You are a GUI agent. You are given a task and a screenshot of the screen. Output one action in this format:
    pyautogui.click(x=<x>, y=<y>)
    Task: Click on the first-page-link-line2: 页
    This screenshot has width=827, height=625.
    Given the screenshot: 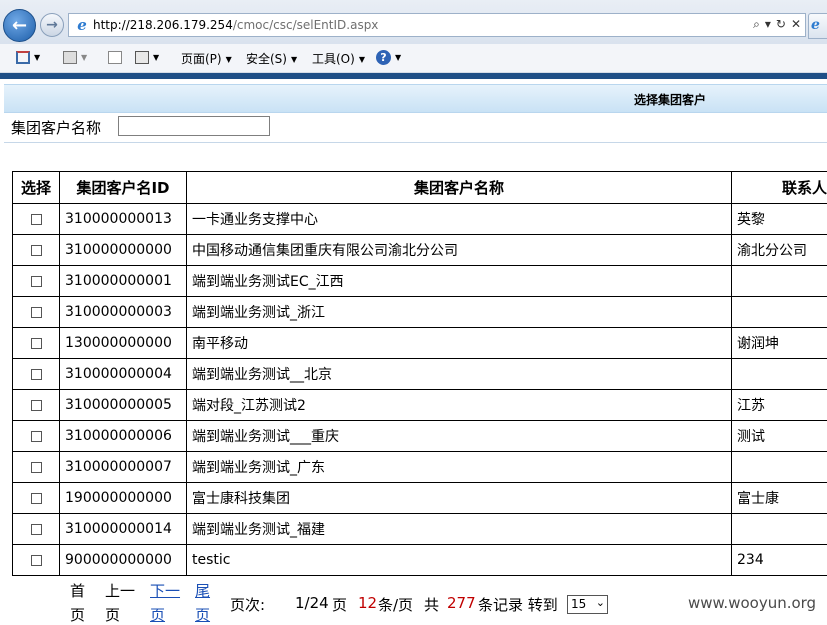 What is the action you would take?
    pyautogui.click(x=77, y=614)
    